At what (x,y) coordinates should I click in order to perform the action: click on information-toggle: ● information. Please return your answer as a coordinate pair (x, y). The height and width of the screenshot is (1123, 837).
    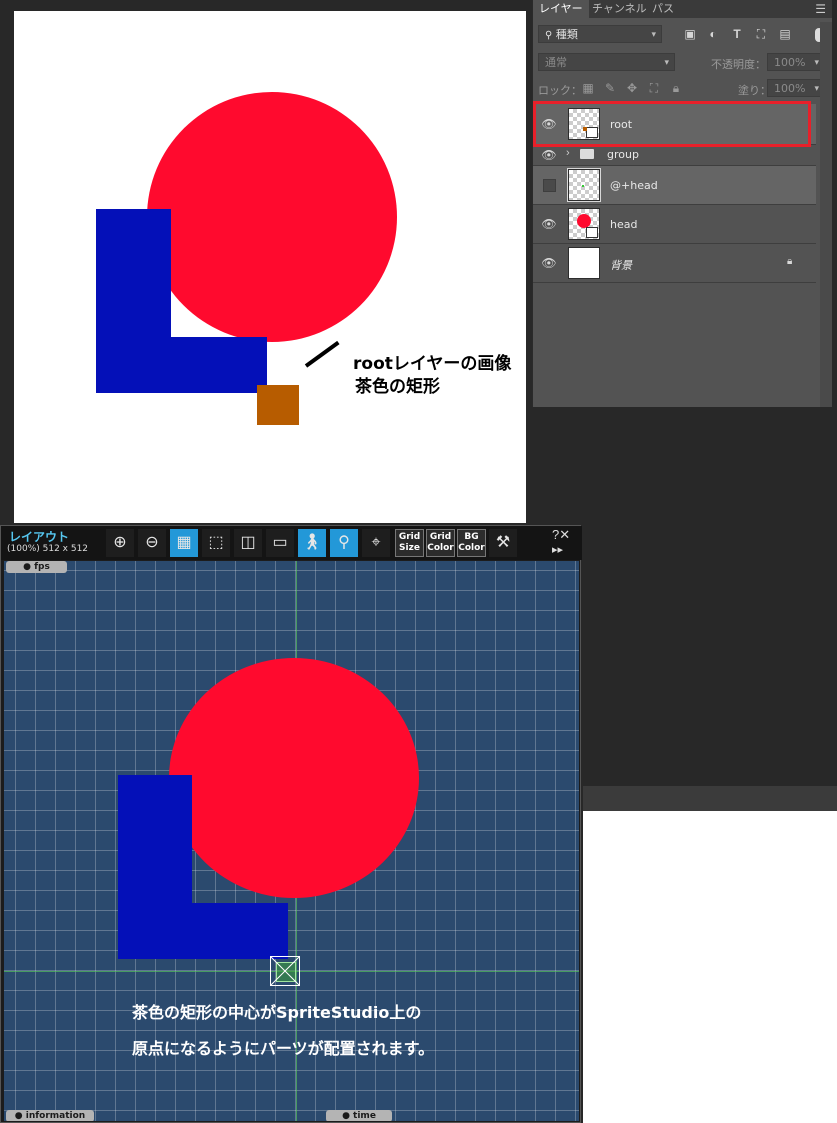
    Looking at the image, I should click on (50, 1115).